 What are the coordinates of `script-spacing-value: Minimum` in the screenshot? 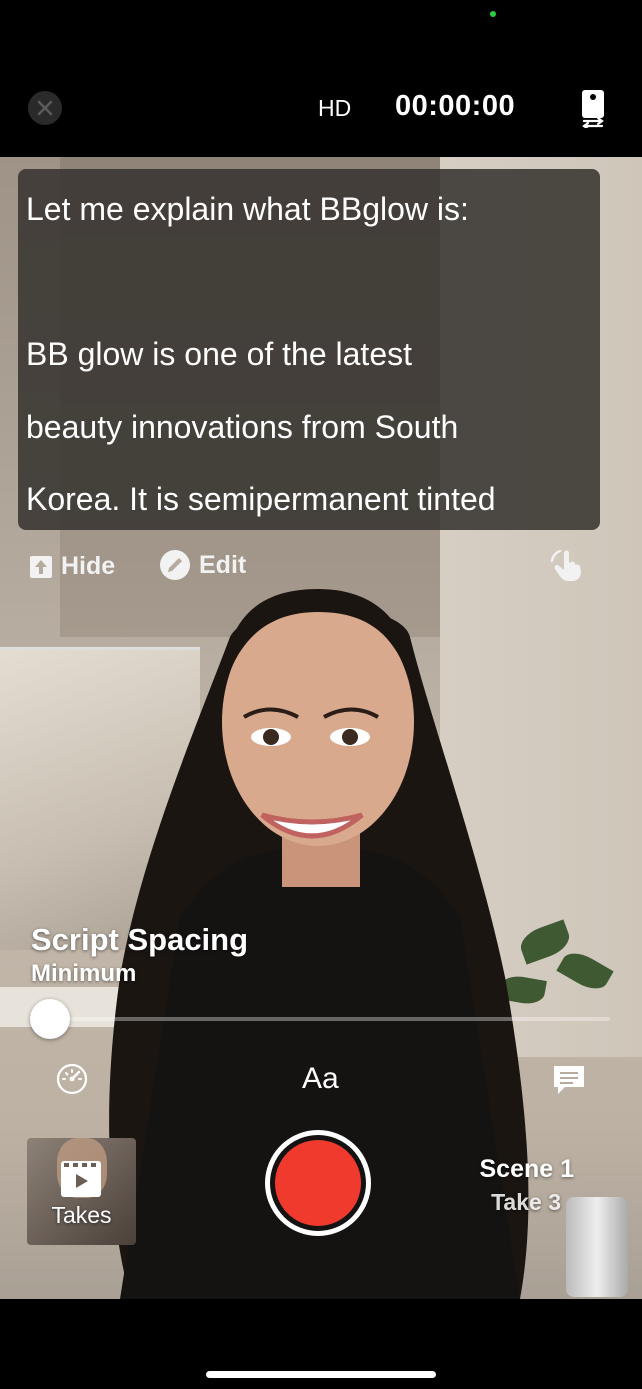 It's located at (84, 973).